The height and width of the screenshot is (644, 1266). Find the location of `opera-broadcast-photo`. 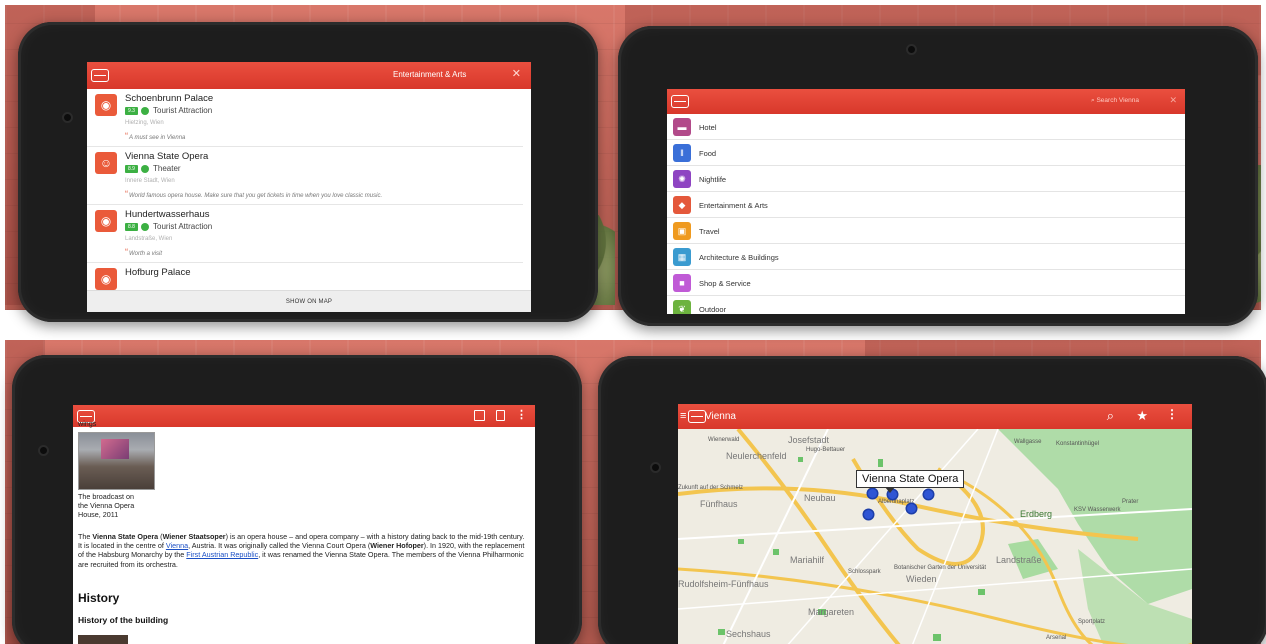

opera-broadcast-photo is located at coordinates (116, 461).